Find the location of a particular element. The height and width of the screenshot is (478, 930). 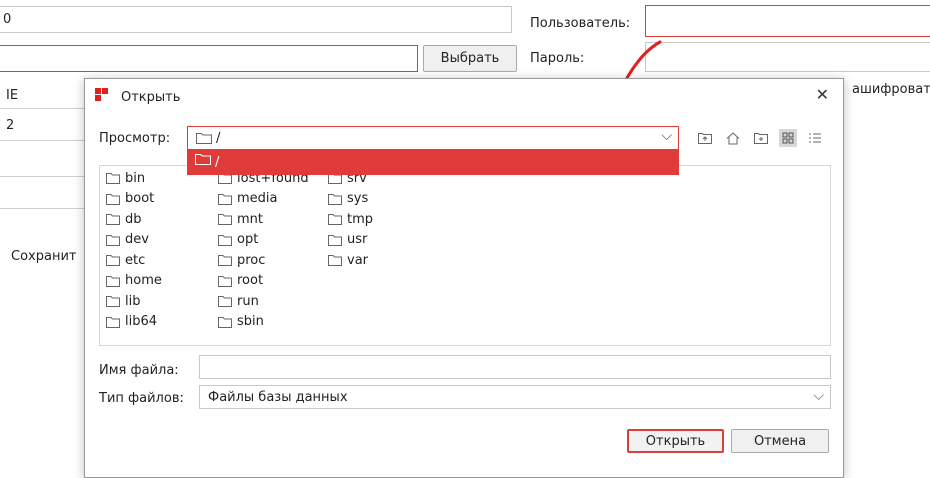

filetype-select: Файлы базы данных ⌵ is located at coordinates (515, 397).